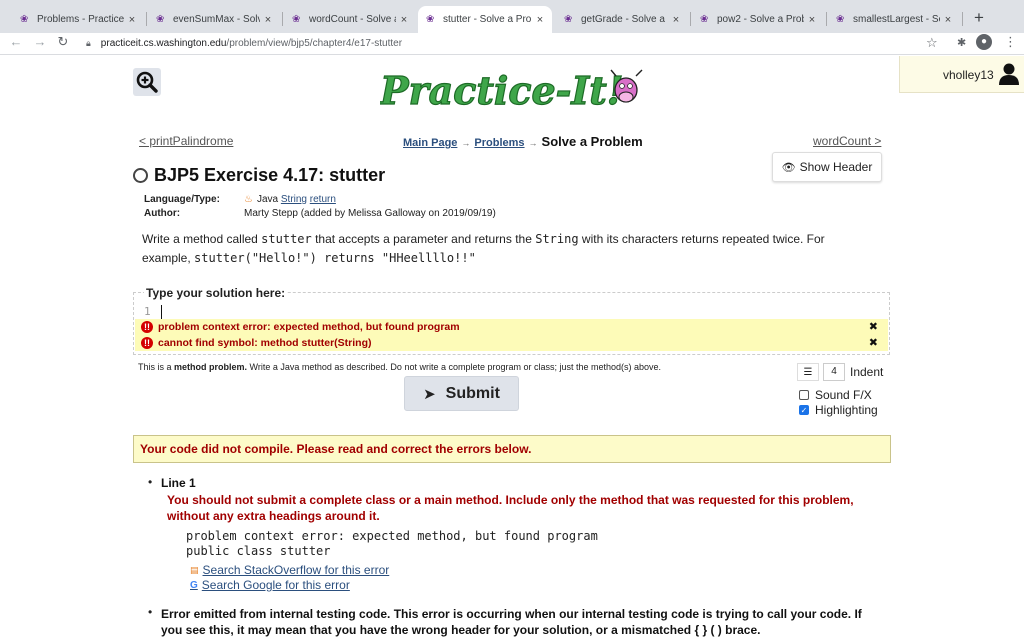 This screenshot has height=640, width=1024. Describe the element at coordinates (804, 410) in the screenshot. I see `highlighting-checkbox: ✓` at that location.